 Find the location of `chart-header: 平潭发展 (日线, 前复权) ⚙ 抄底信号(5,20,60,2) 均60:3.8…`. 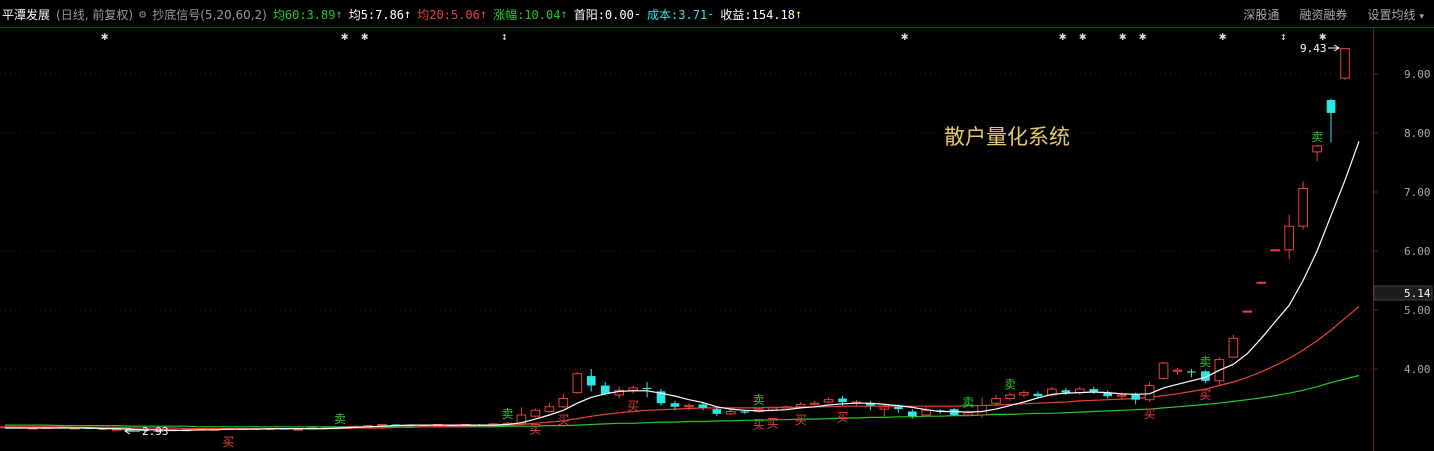

chart-header: 平潭发展 (日线, 前复权) ⚙ 抄底信号(5,20,60,2) 均60:3.8… is located at coordinates (717, 14).